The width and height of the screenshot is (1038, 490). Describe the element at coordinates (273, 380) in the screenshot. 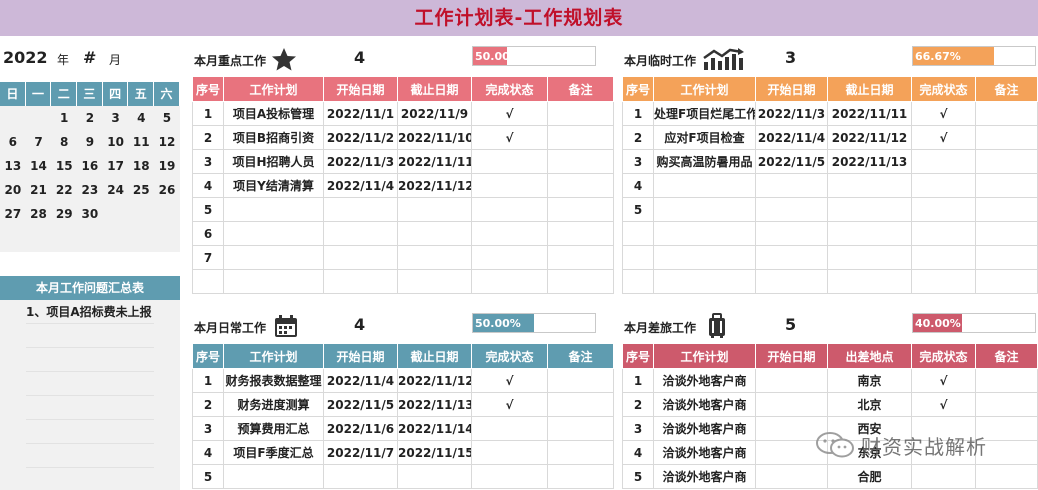

I see `table-cell: 财务报表数据整理` at that location.